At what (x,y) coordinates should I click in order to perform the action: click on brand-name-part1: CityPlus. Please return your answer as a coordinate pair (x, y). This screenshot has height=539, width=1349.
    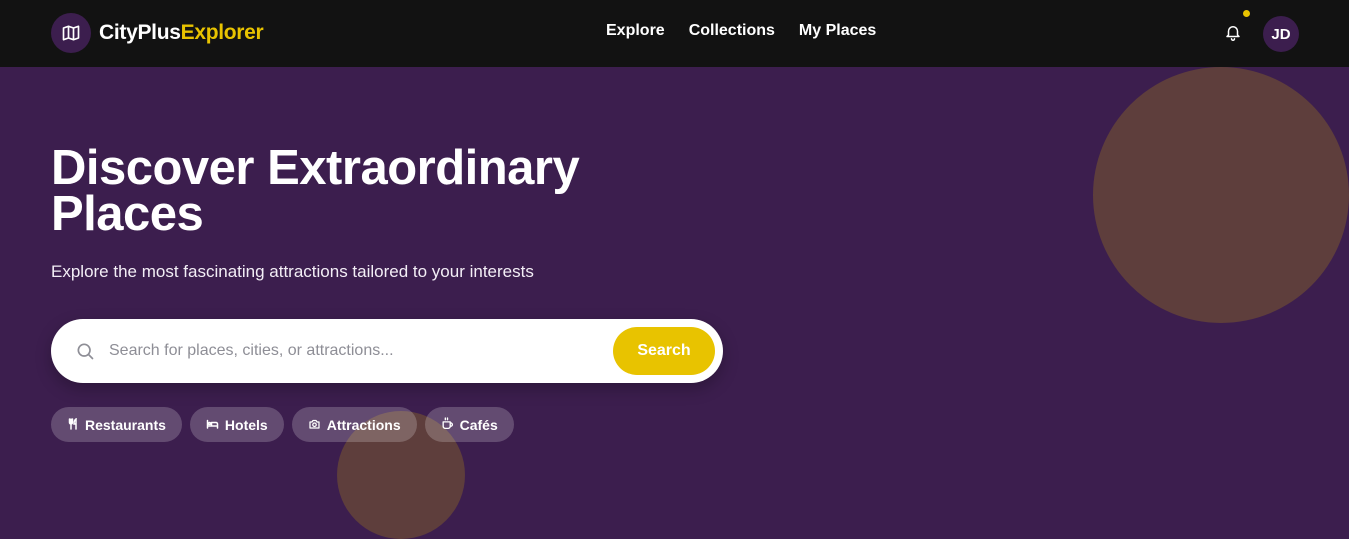
    Looking at the image, I should click on (140, 32).